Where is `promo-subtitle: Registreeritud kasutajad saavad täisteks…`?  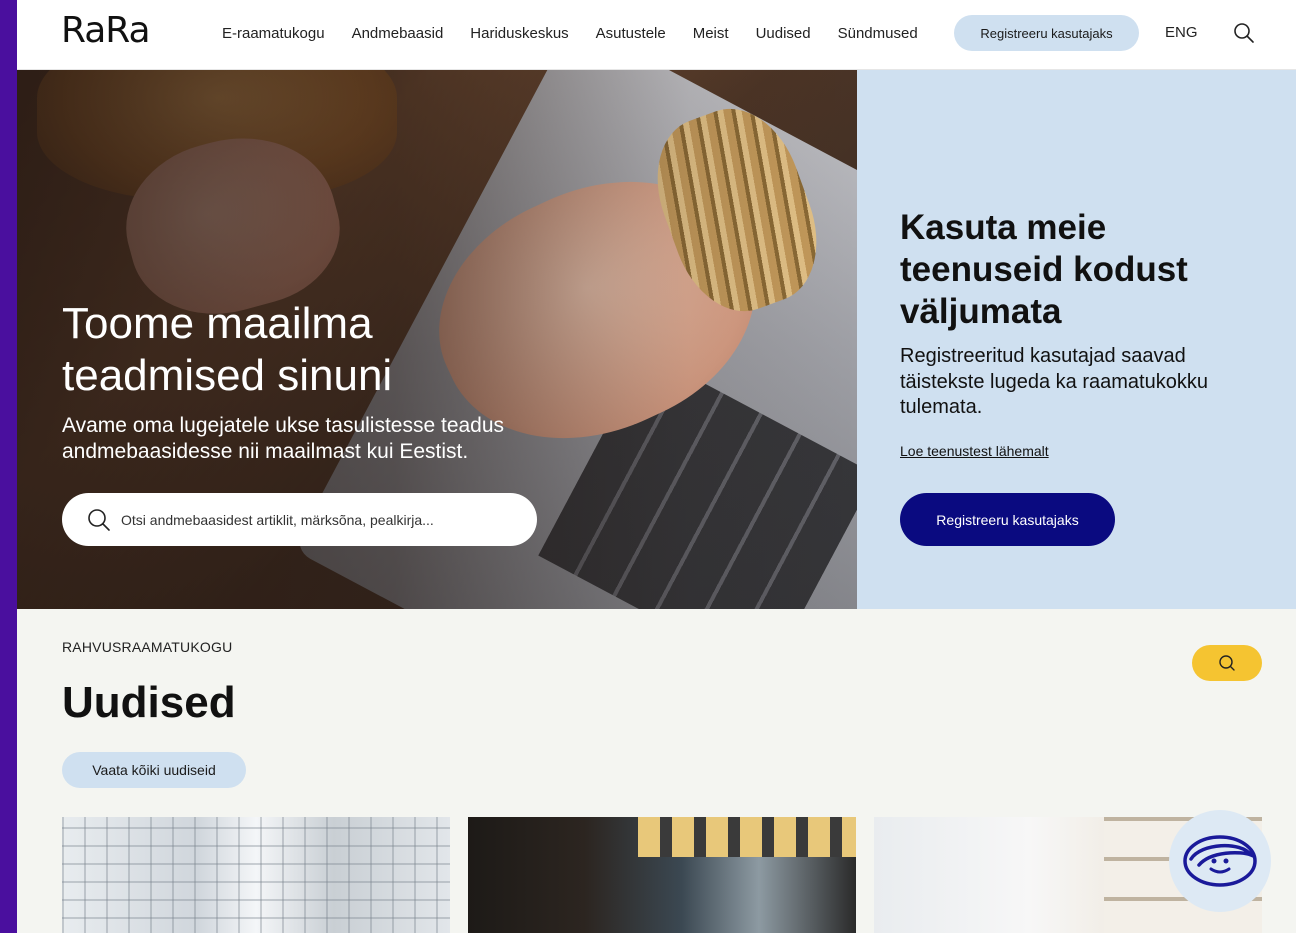
promo-subtitle: Registreeritud kasutajad saavad täisteks… is located at coordinates (1054, 381).